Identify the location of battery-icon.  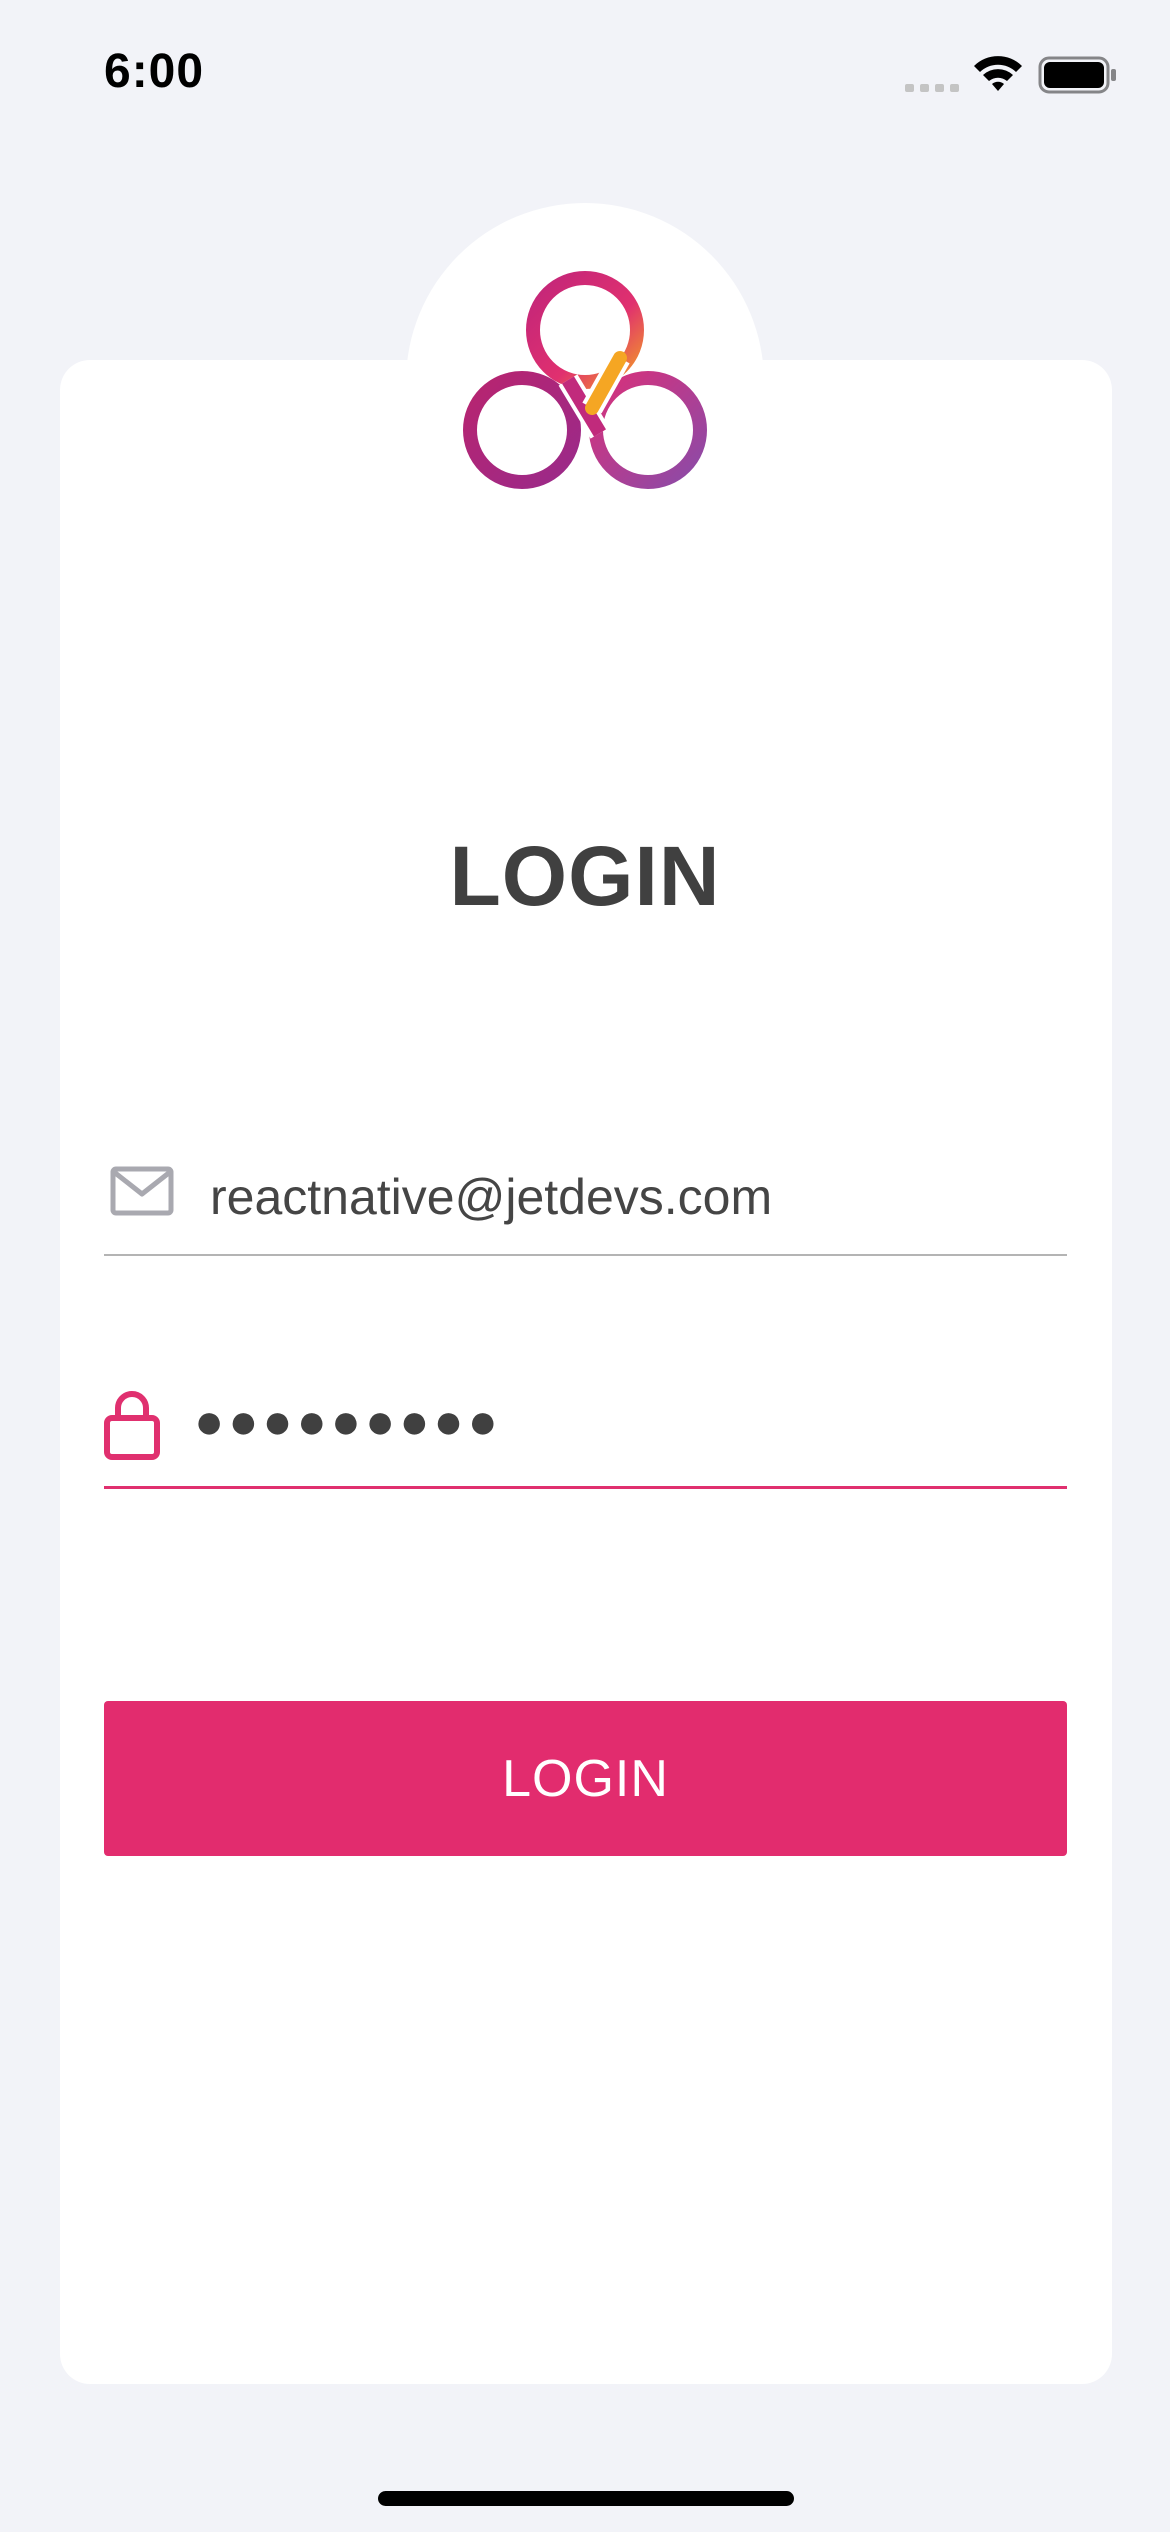
(1077, 75).